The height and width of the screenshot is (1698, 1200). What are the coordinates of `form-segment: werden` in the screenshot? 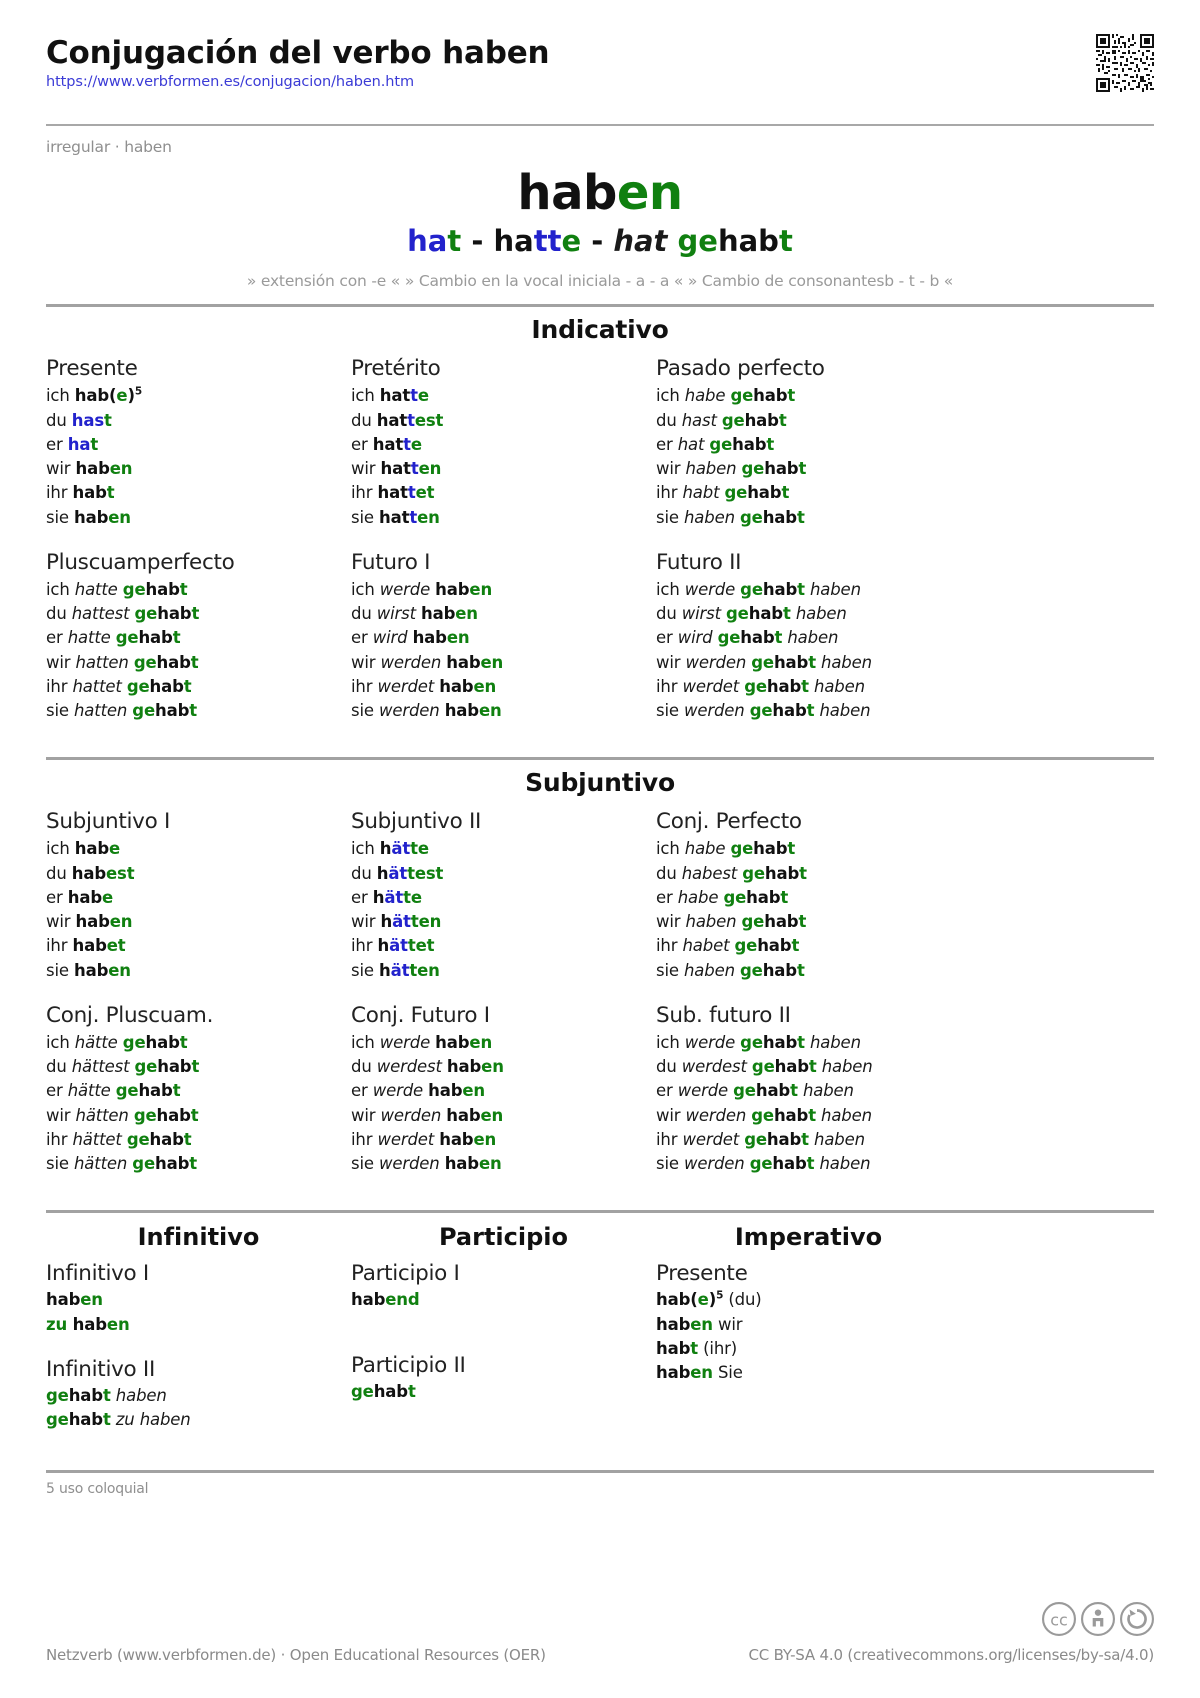 It's located at (413, 1115).